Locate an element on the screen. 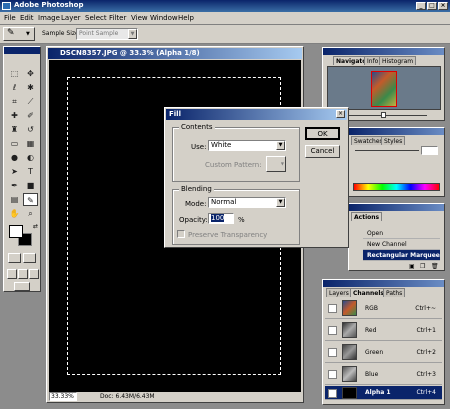 This screenshot has width=450, height=409. menu-filter: Filter is located at coordinates (117, 18).